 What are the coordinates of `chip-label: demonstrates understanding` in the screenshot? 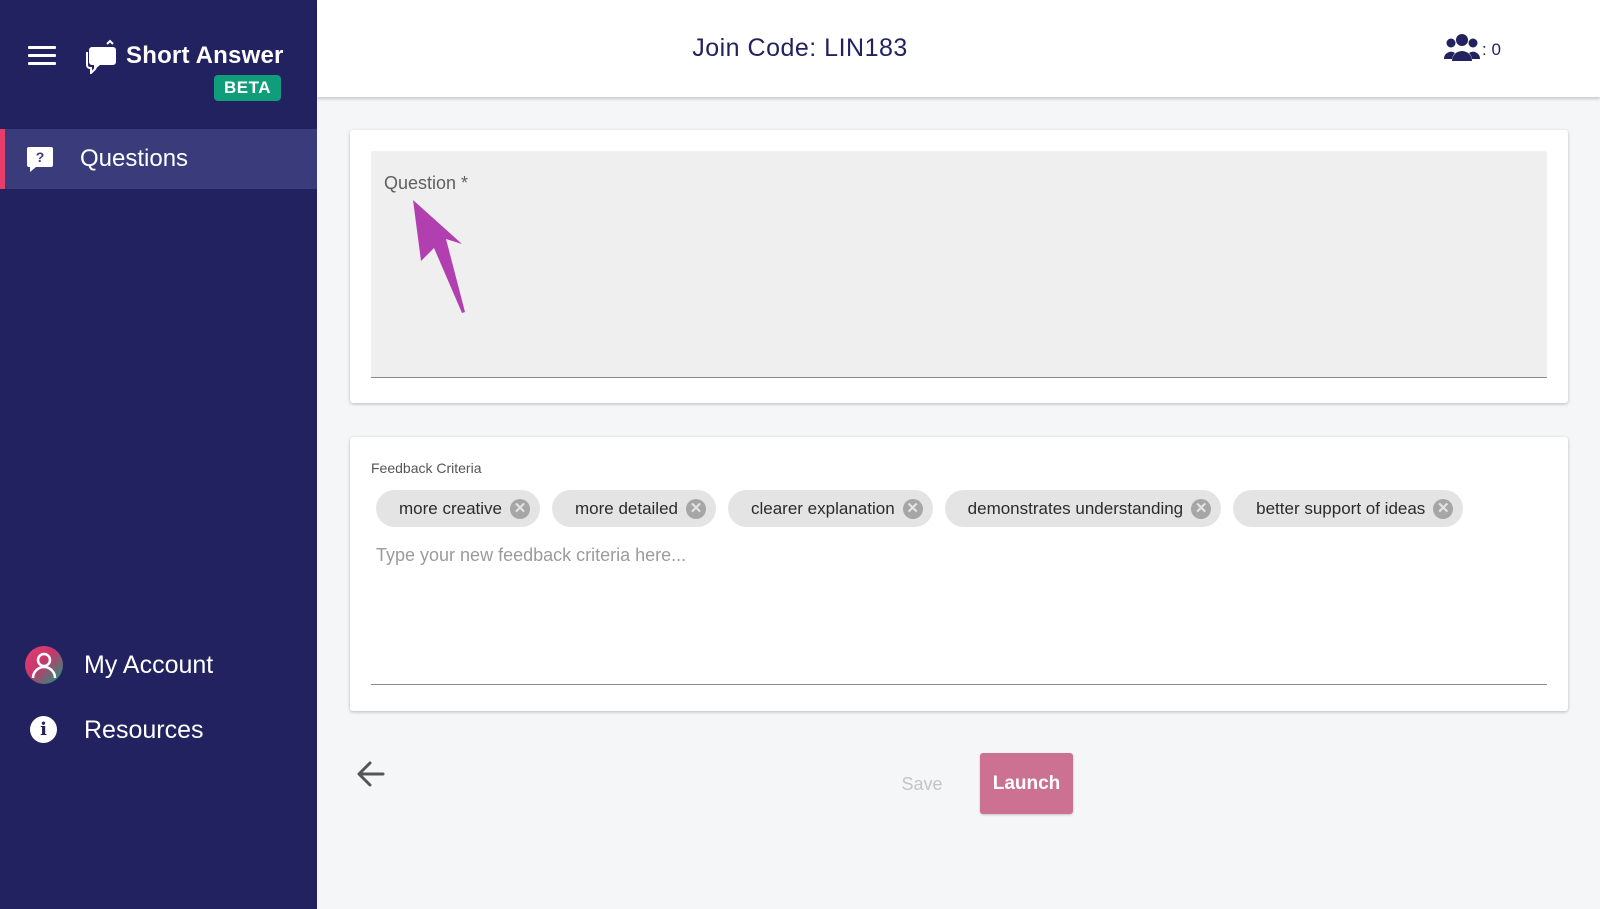 It's located at (1075, 508).